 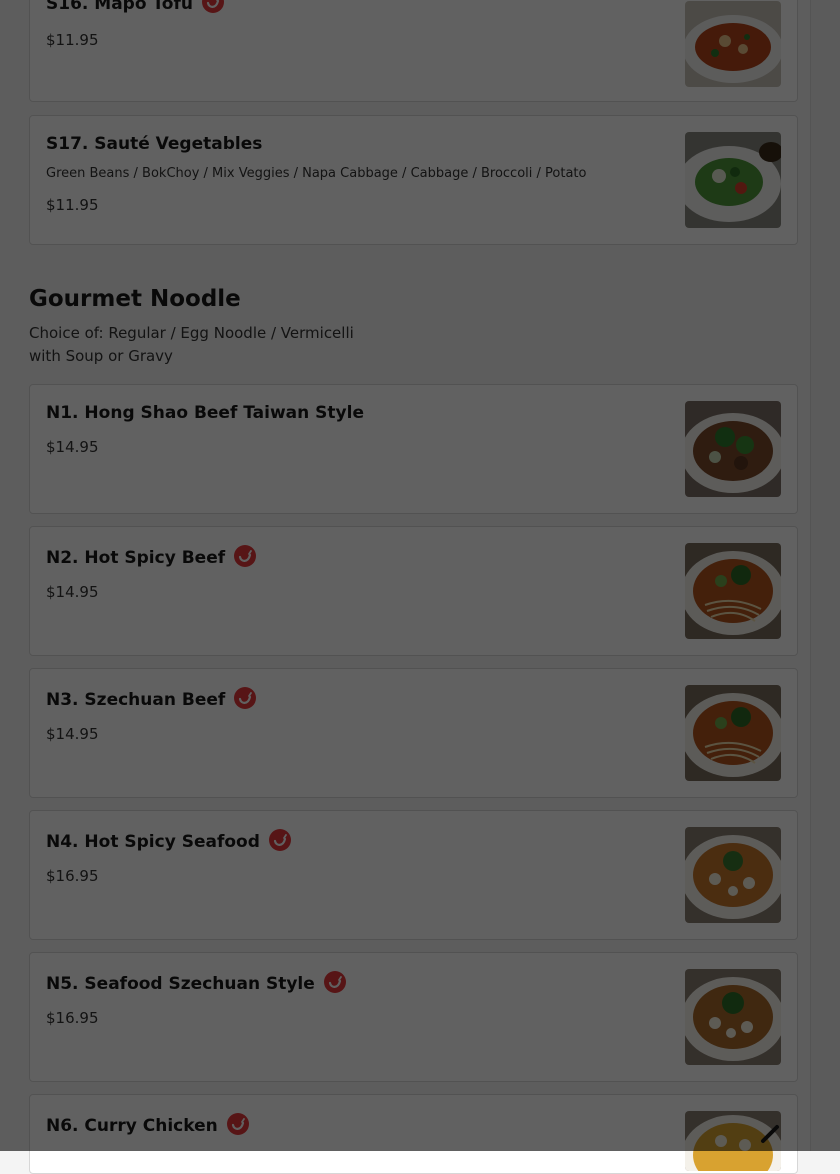 I want to click on menu-item-name: S17. Sauté Vegetables, so click(x=154, y=144).